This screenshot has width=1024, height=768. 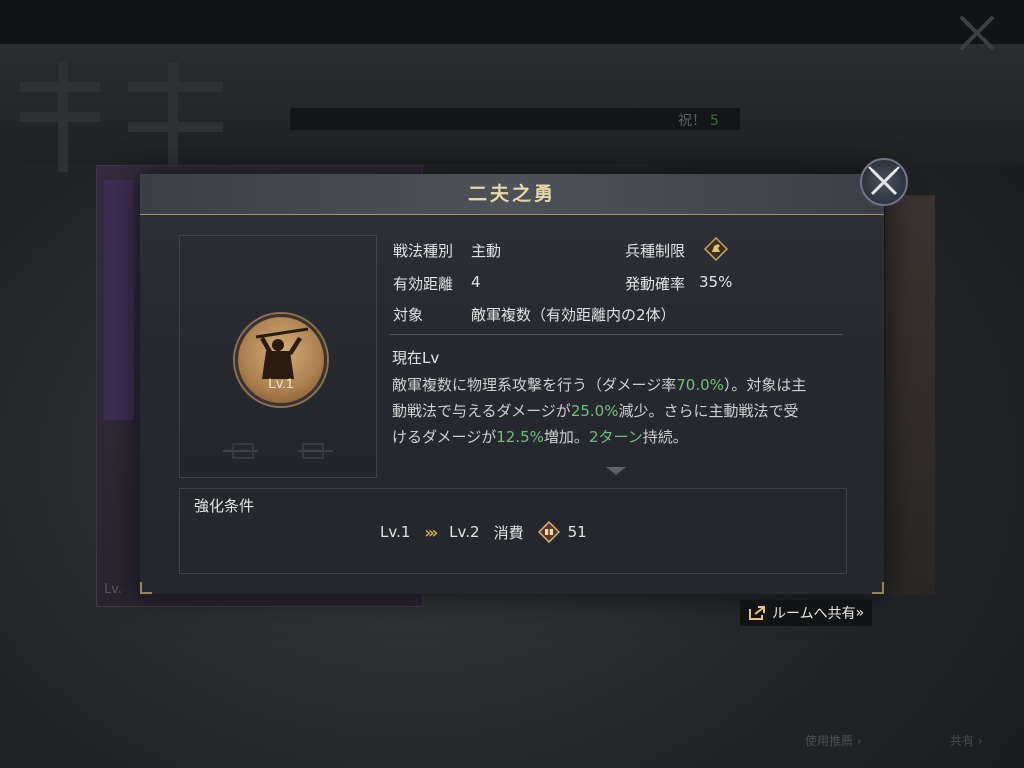 I want to click on arrow-right-icon: ›››, so click(x=431, y=532).